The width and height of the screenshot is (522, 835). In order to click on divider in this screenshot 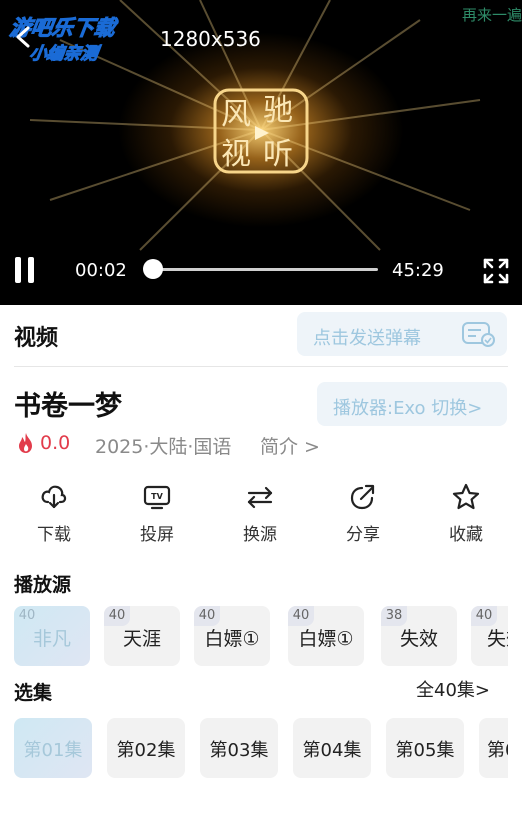, I will do `click(261, 366)`.